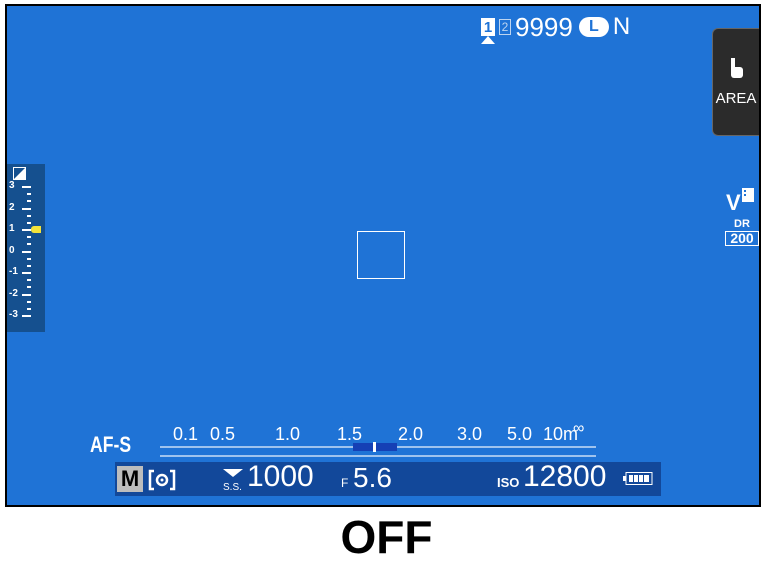 This screenshot has width=773, height=564. What do you see at coordinates (737, 67) in the screenshot?
I see `touch-finger-icon` at bounding box center [737, 67].